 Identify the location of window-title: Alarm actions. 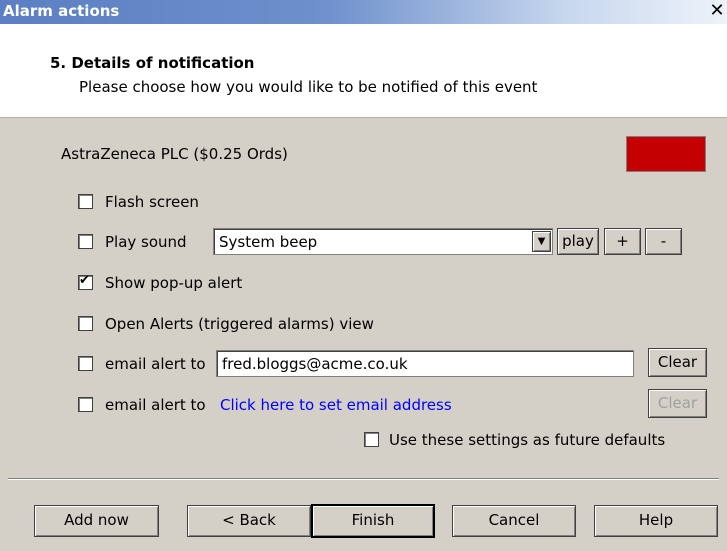
(61, 11).